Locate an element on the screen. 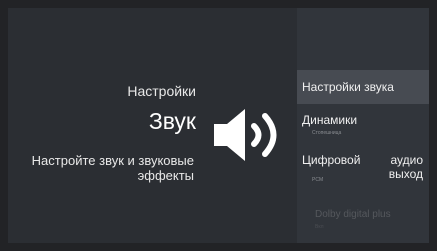  menu-item-digital-audio-output: Цифровой аудио выход PCM is located at coordinates (363, 169).